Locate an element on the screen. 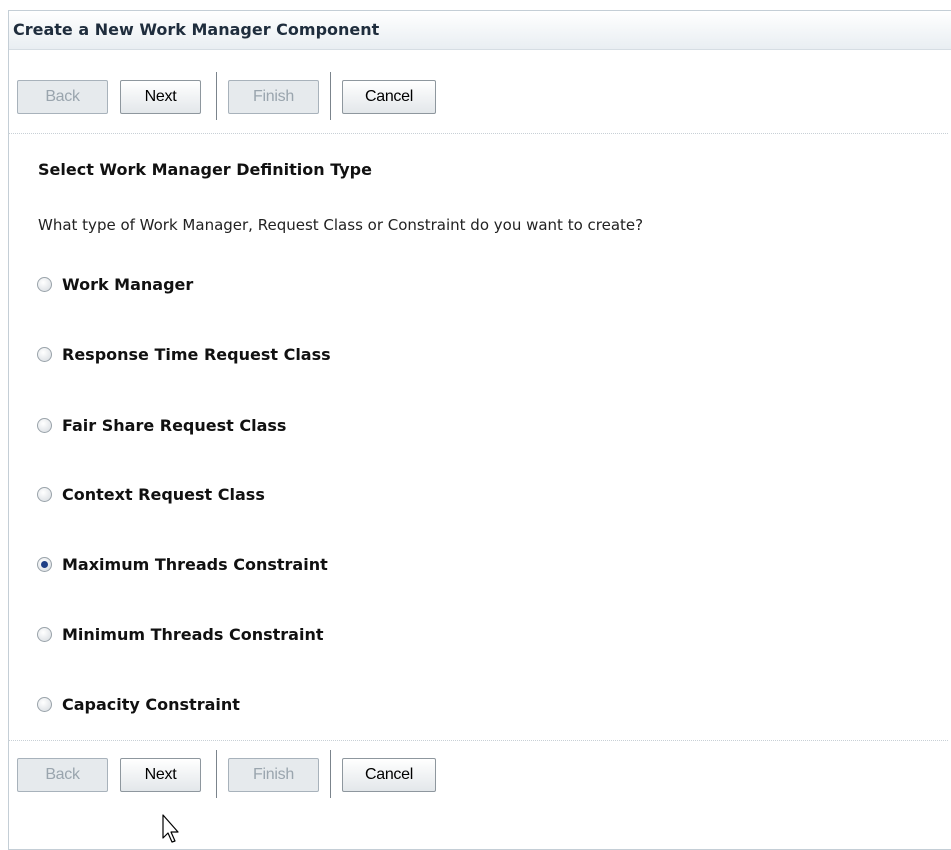  option-label: Response Time Request Class is located at coordinates (196, 354).